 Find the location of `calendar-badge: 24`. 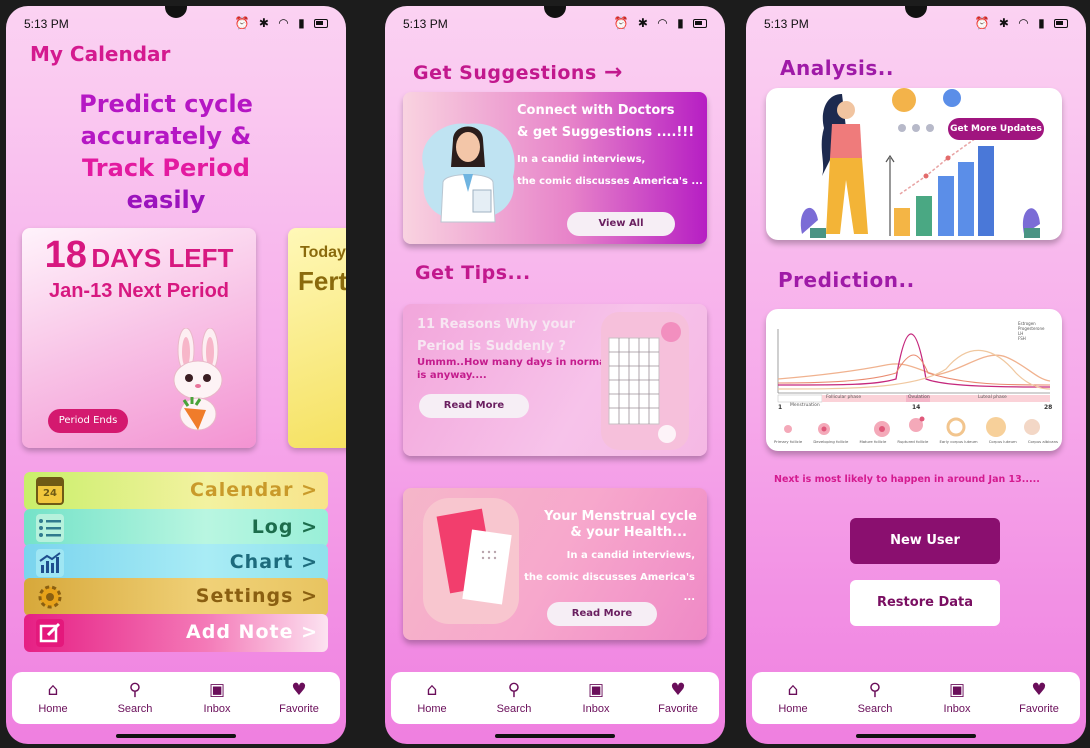

calendar-badge: 24 is located at coordinates (50, 493).